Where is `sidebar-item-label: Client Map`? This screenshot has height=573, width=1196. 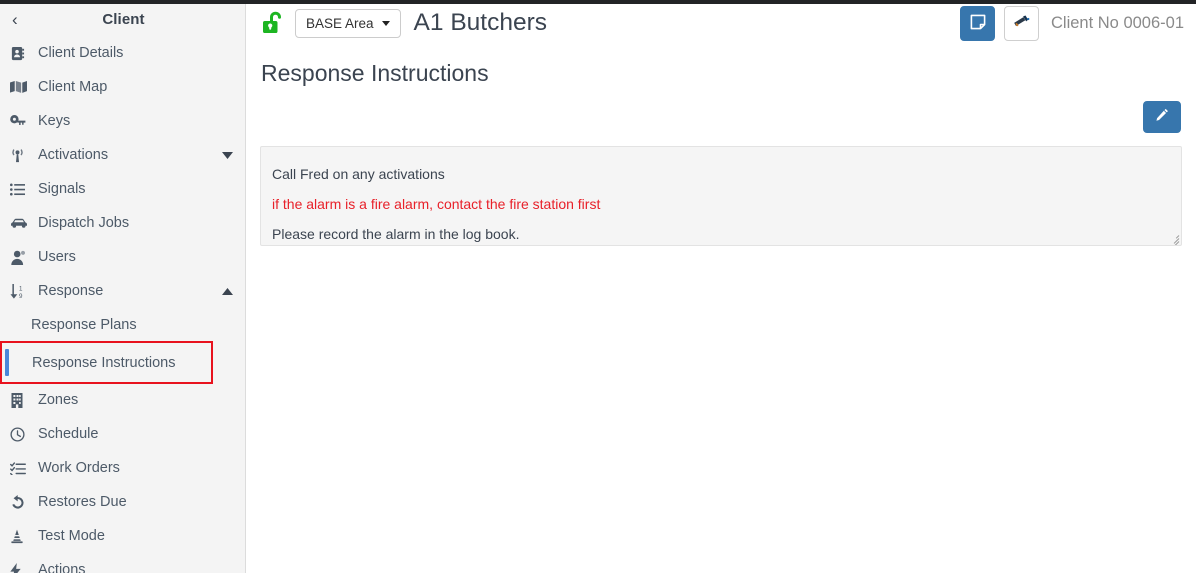 sidebar-item-label: Client Map is located at coordinates (73, 87).